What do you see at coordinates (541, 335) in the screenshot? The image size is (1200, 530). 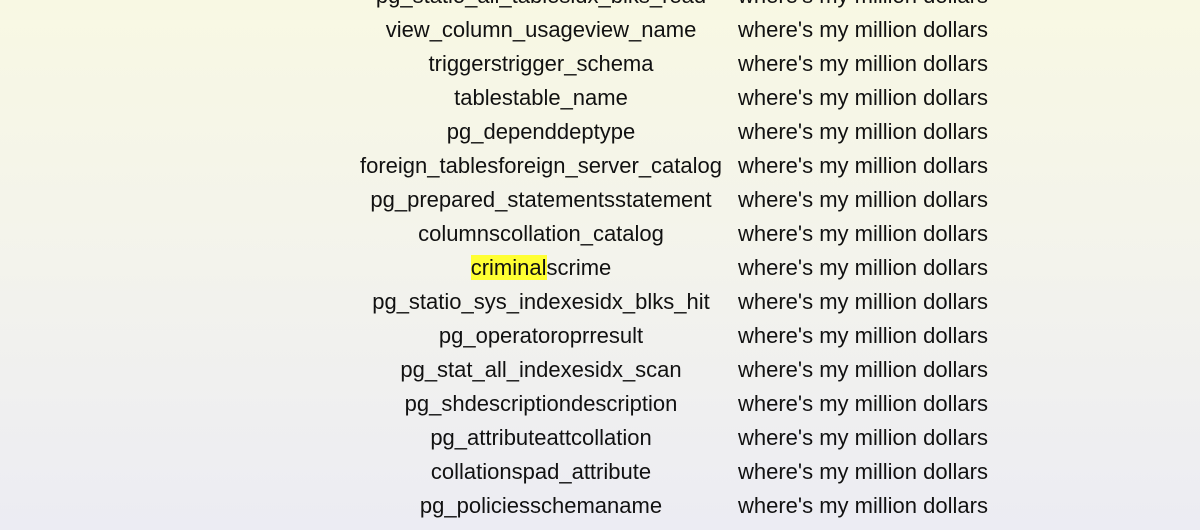 I see `row-name: pg_operatoroprresult` at bounding box center [541, 335].